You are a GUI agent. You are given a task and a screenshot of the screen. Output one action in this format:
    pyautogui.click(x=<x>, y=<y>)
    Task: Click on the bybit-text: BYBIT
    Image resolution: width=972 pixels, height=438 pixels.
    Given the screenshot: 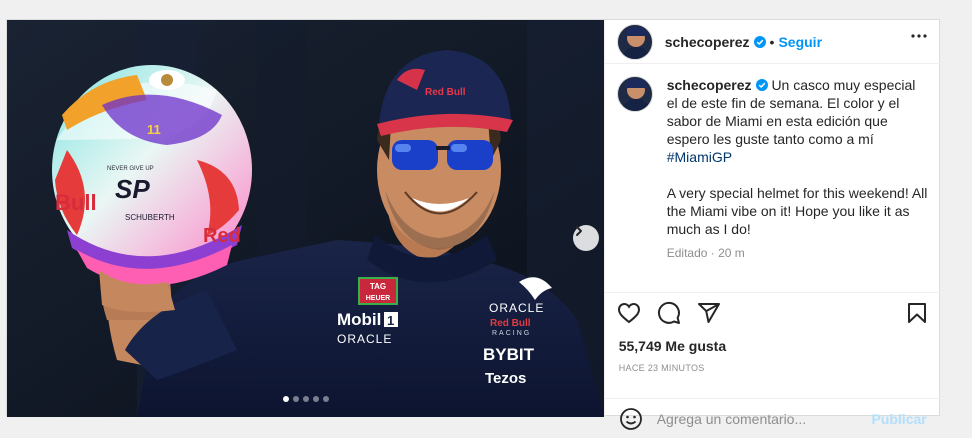 What is the action you would take?
    pyautogui.click(x=509, y=354)
    